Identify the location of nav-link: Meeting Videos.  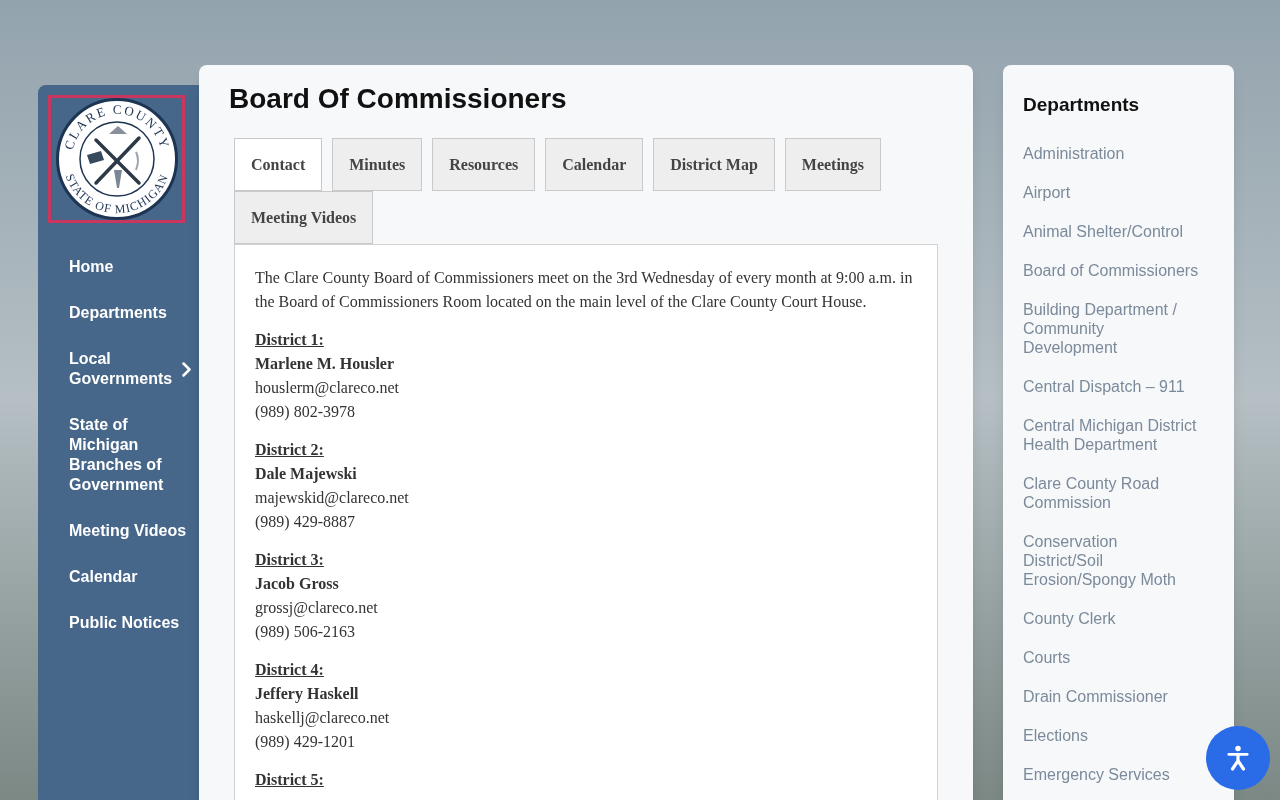
(118, 531).